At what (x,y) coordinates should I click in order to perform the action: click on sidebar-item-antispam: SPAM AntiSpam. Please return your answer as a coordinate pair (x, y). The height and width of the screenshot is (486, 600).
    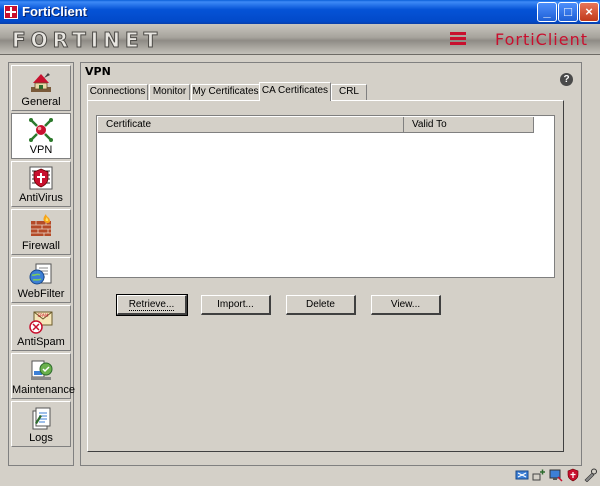
    Looking at the image, I should click on (41, 328).